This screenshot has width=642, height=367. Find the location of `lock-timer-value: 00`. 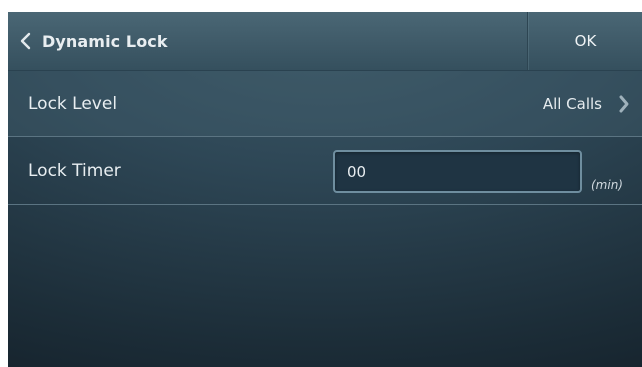

lock-timer-value: 00 is located at coordinates (357, 171).